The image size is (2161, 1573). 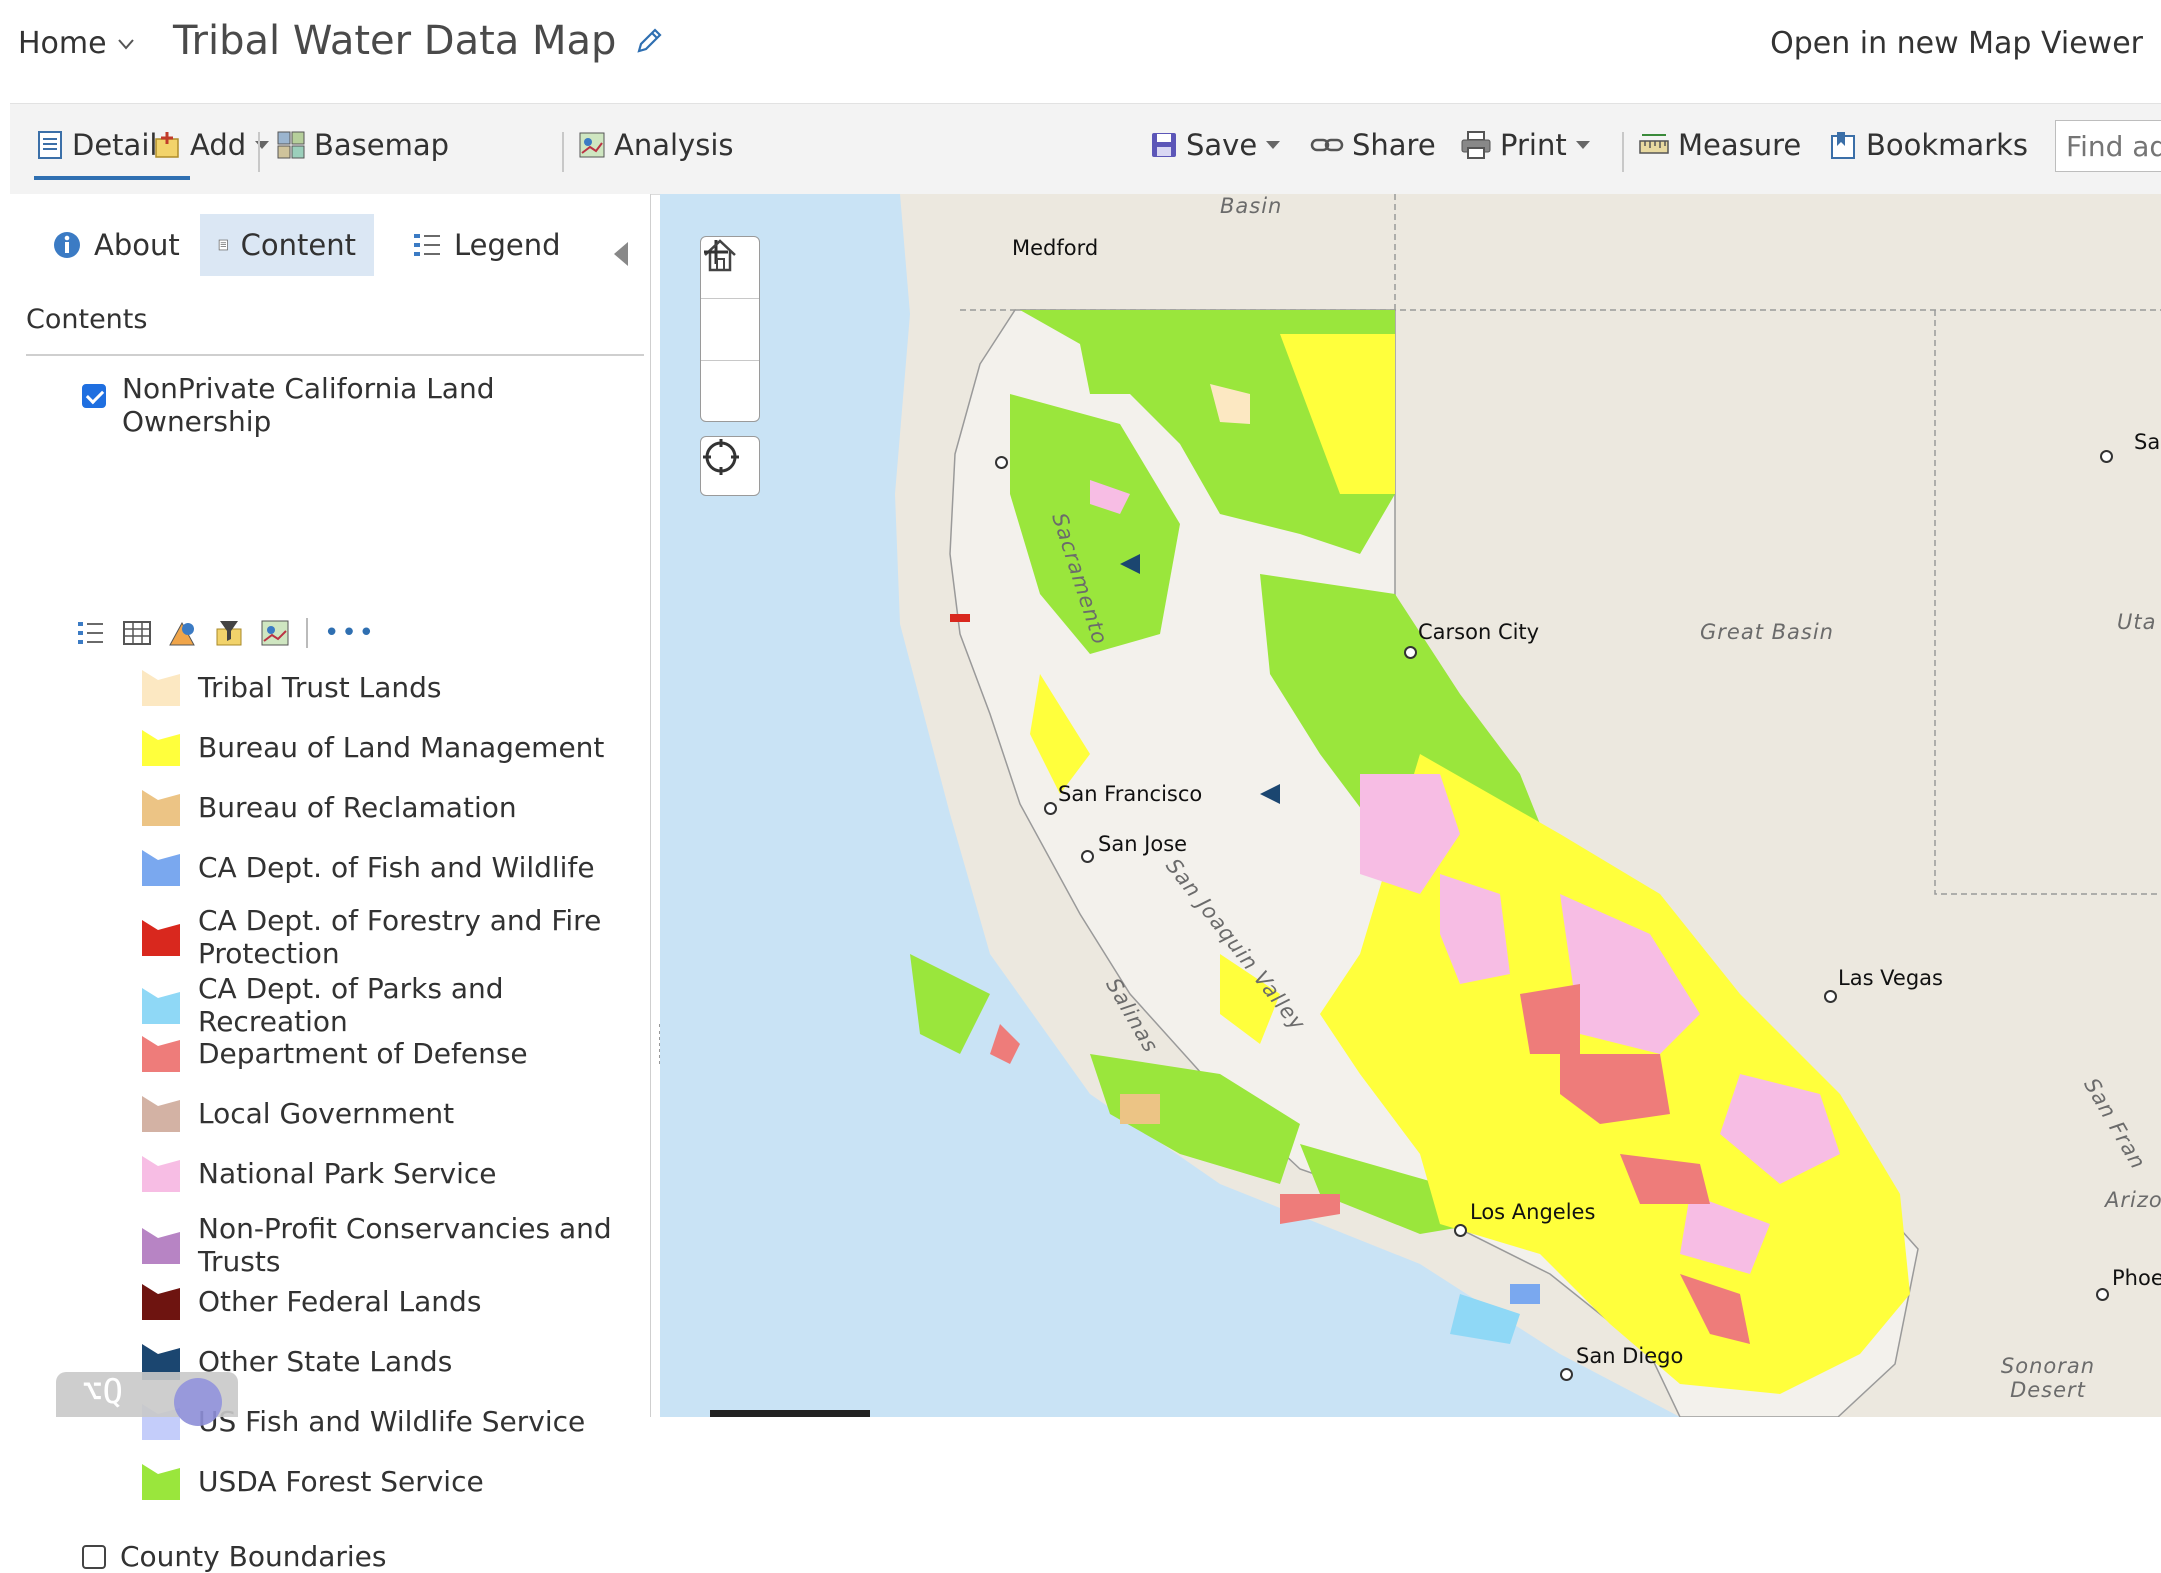 What do you see at coordinates (147, 1399) in the screenshot?
I see `floating-shortcut-badge: ⌥Q` at bounding box center [147, 1399].